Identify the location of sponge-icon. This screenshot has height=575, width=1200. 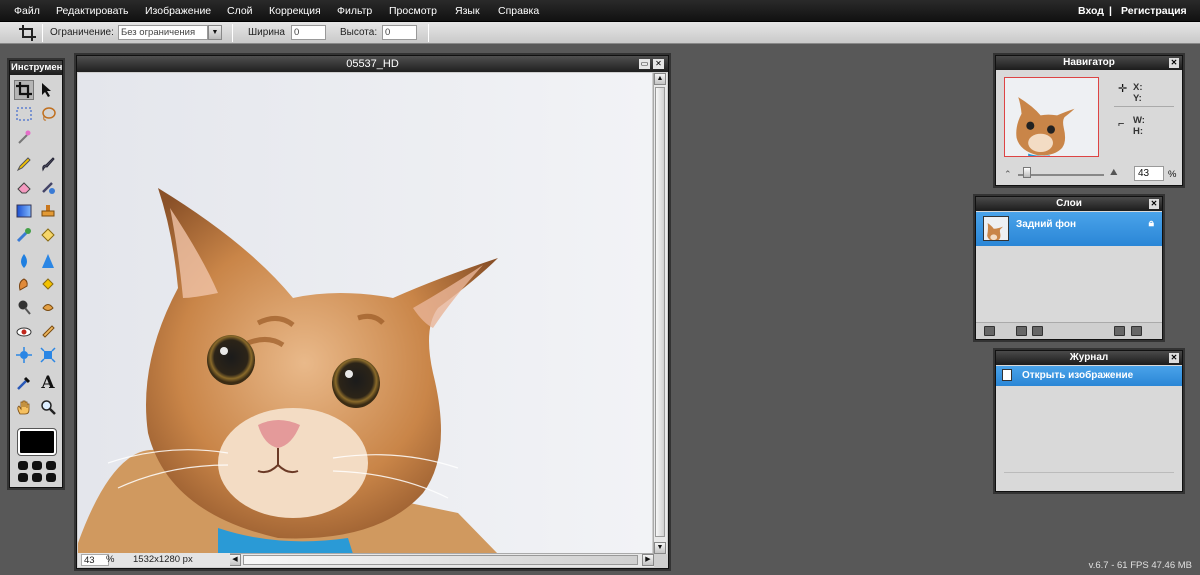
(48, 284).